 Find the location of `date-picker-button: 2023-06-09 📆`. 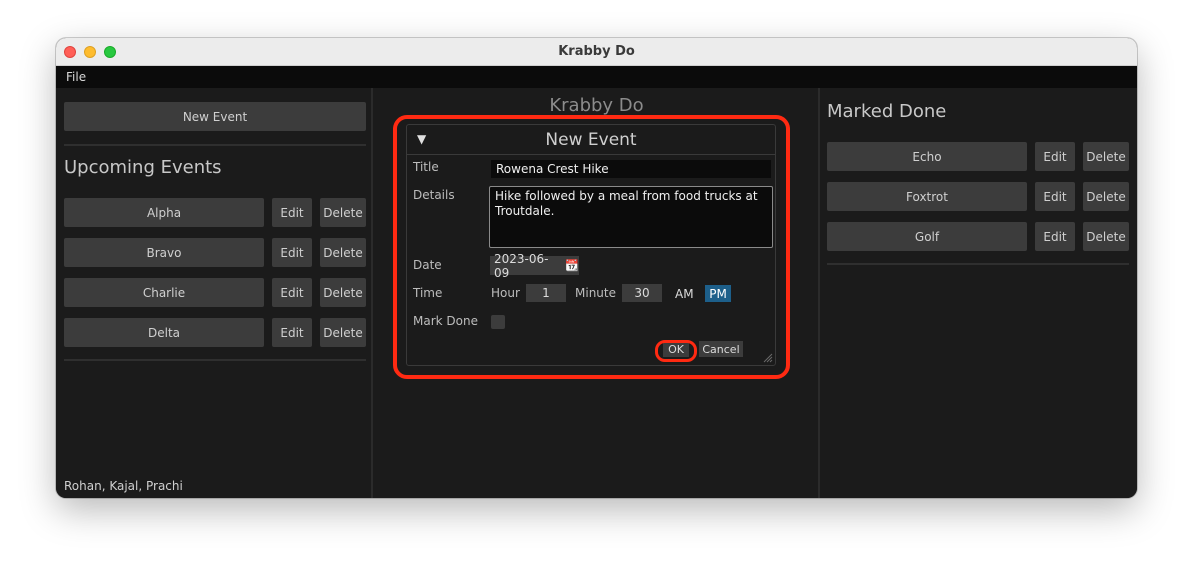

date-picker-button: 2023-06-09 📆 is located at coordinates (534, 266).